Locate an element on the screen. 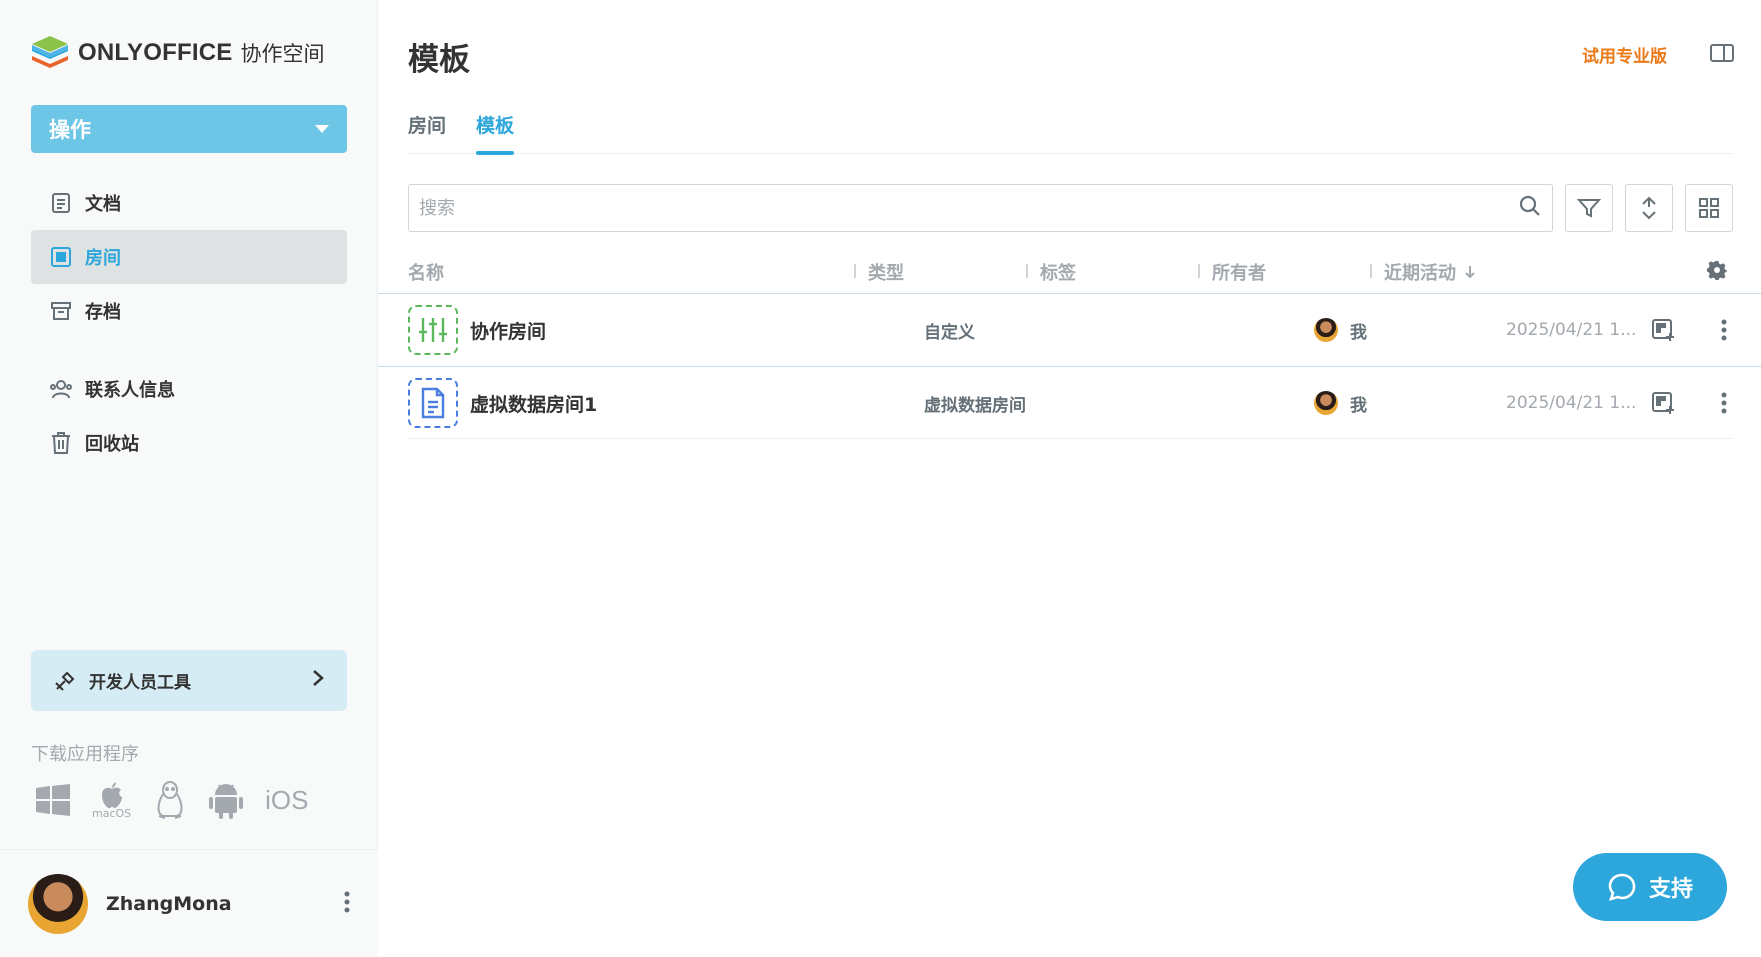 This screenshot has width=1761, height=957. settings-gear-icon is located at coordinates (1717, 272).